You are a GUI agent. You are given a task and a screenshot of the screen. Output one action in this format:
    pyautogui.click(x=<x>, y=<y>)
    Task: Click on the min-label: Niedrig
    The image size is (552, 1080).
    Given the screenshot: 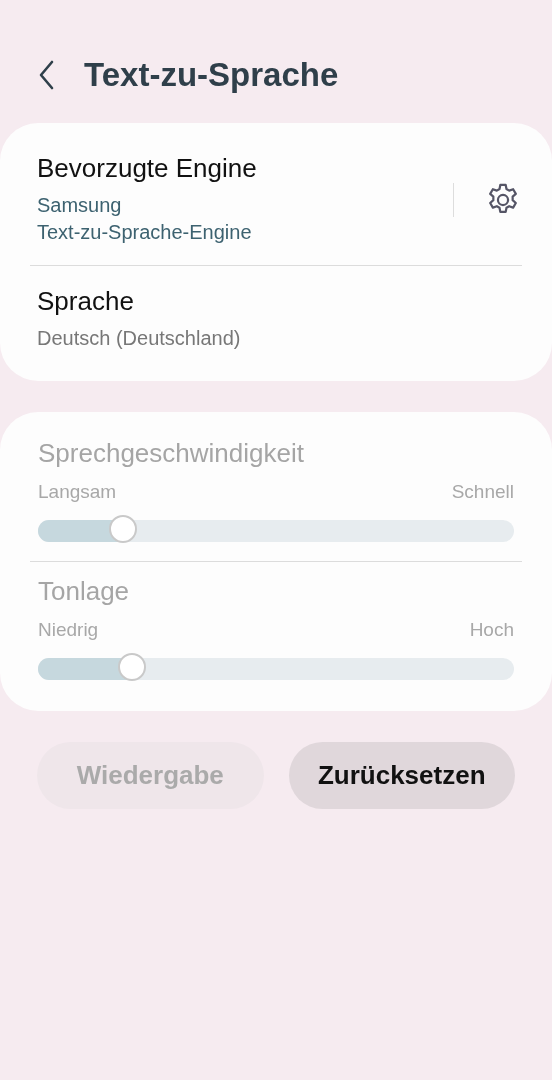 What is the action you would take?
    pyautogui.click(x=68, y=630)
    